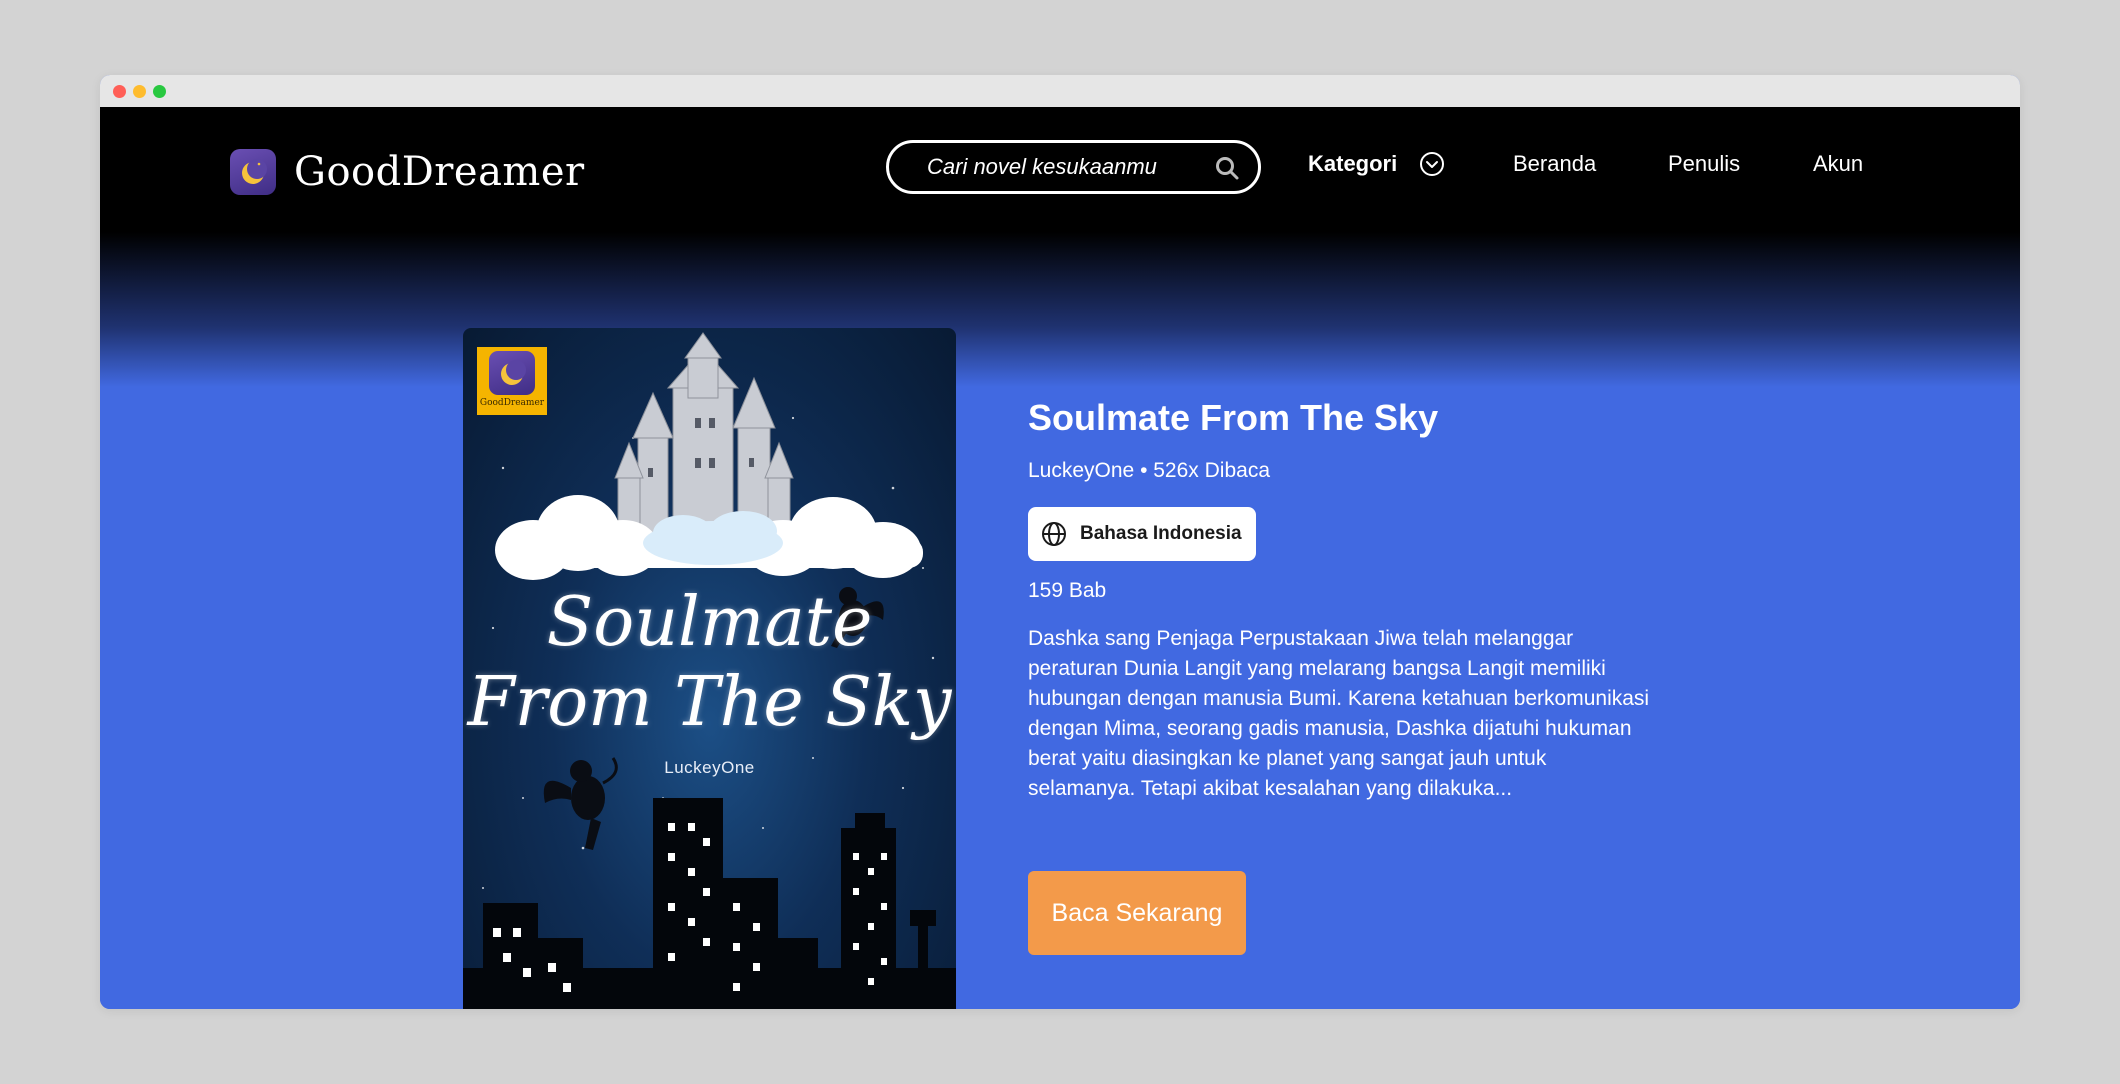 This screenshot has width=2120, height=1084. Describe the element at coordinates (1149, 470) in the screenshot. I see `book-meta: LuckeyOne • 526x Dibaca` at that location.